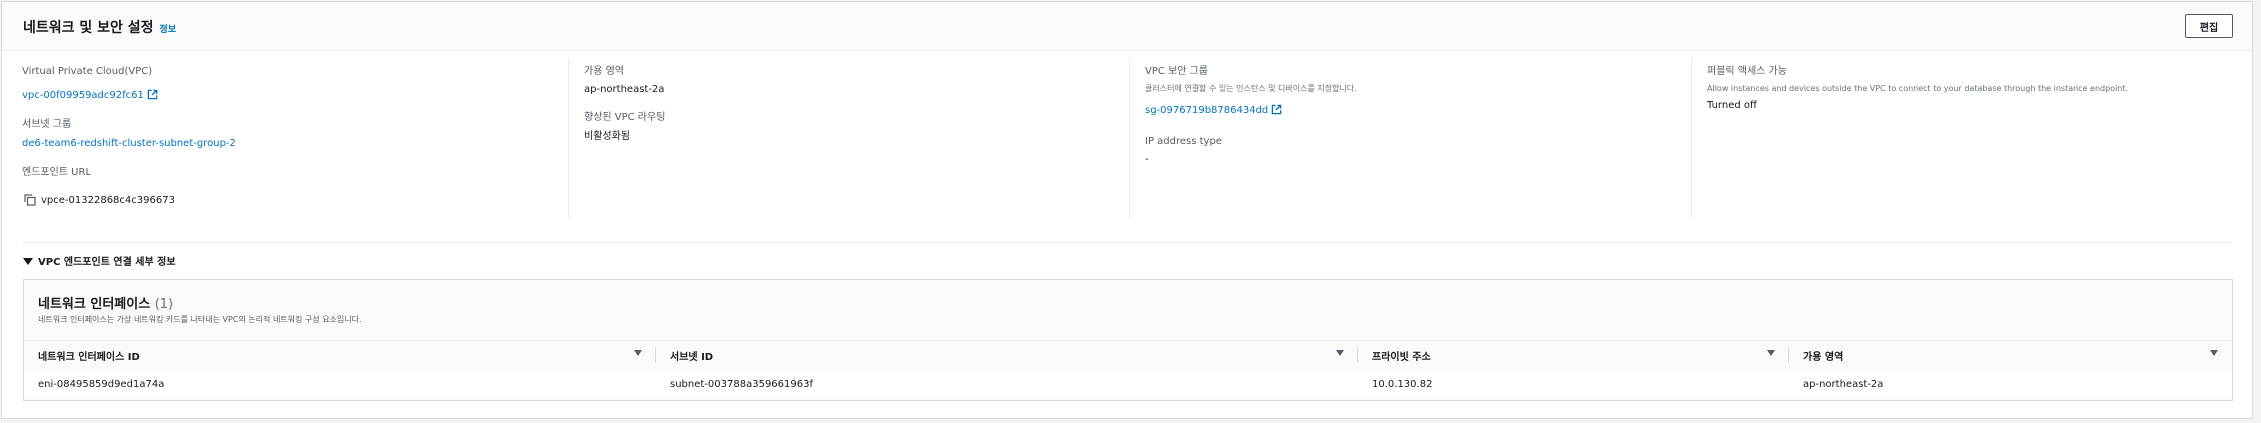 The height and width of the screenshot is (423, 2261). I want to click on column-header-az: 가용 영역, so click(2010, 355).